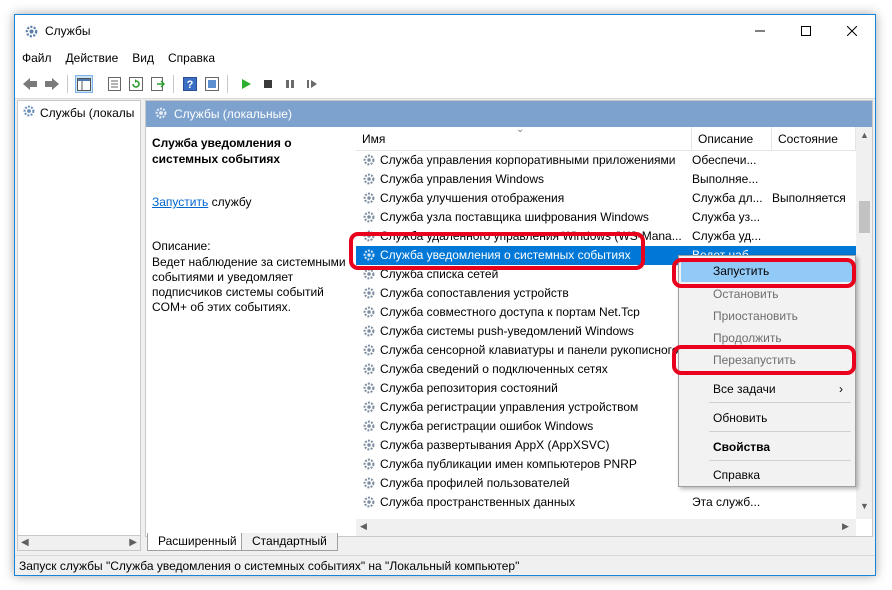  I want to click on scroll-up-icon: ▲, so click(864, 135).